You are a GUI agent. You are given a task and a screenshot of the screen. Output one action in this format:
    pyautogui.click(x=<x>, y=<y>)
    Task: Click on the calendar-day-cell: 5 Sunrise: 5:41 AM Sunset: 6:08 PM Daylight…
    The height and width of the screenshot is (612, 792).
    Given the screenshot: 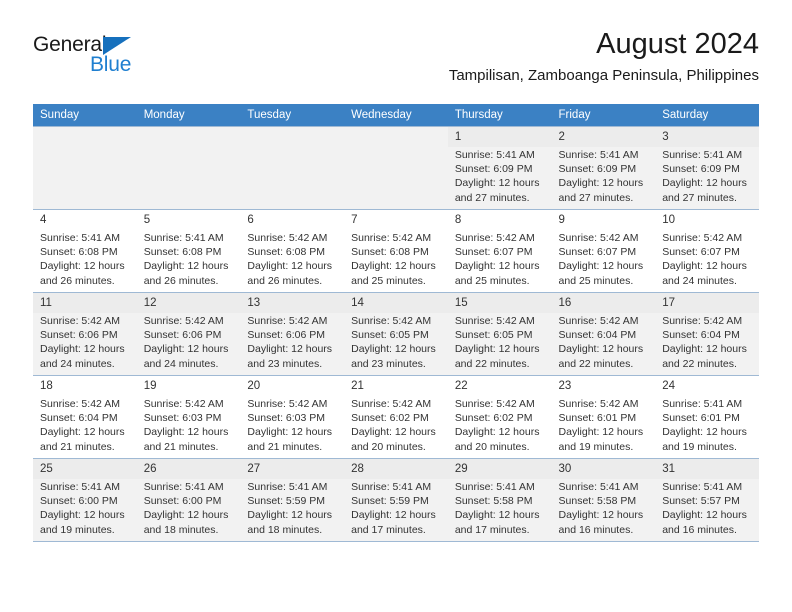 What is the action you would take?
    pyautogui.click(x=188, y=251)
    